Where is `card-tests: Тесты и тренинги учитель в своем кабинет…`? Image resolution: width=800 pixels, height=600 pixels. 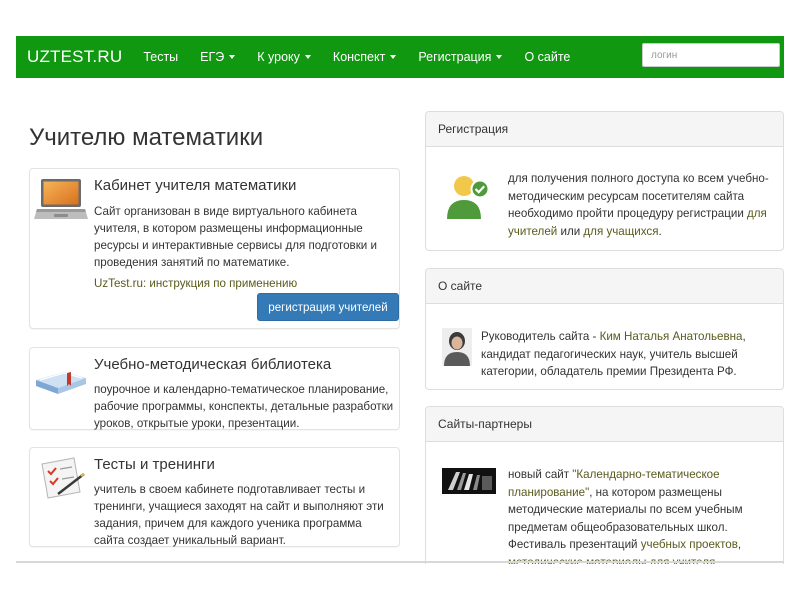 card-tests: Тесты и тренинги учитель в своем кабинет… is located at coordinates (214, 497).